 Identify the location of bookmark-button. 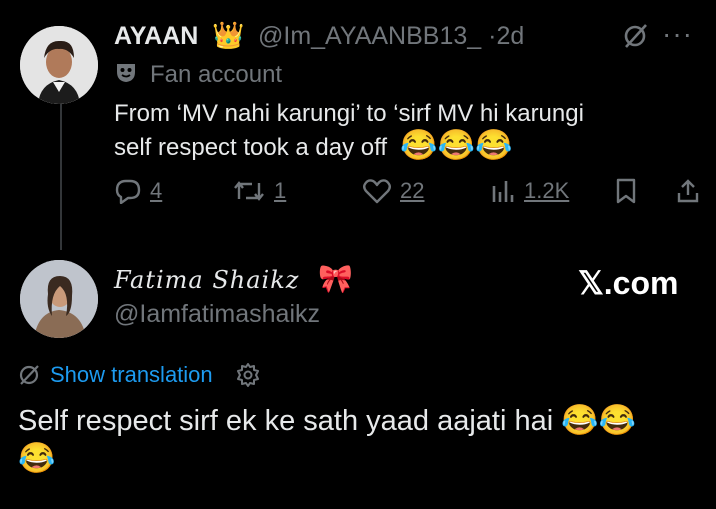
(626, 191).